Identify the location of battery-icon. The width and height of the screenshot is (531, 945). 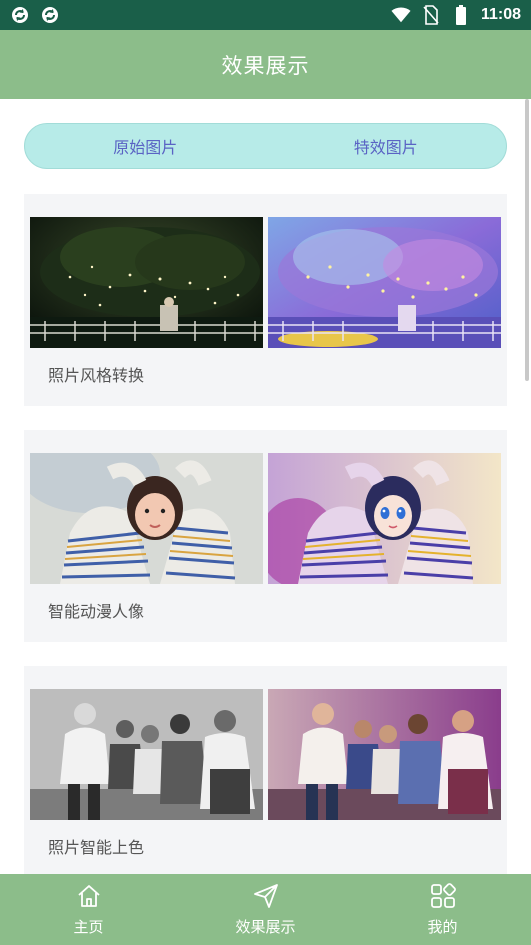
(461, 15).